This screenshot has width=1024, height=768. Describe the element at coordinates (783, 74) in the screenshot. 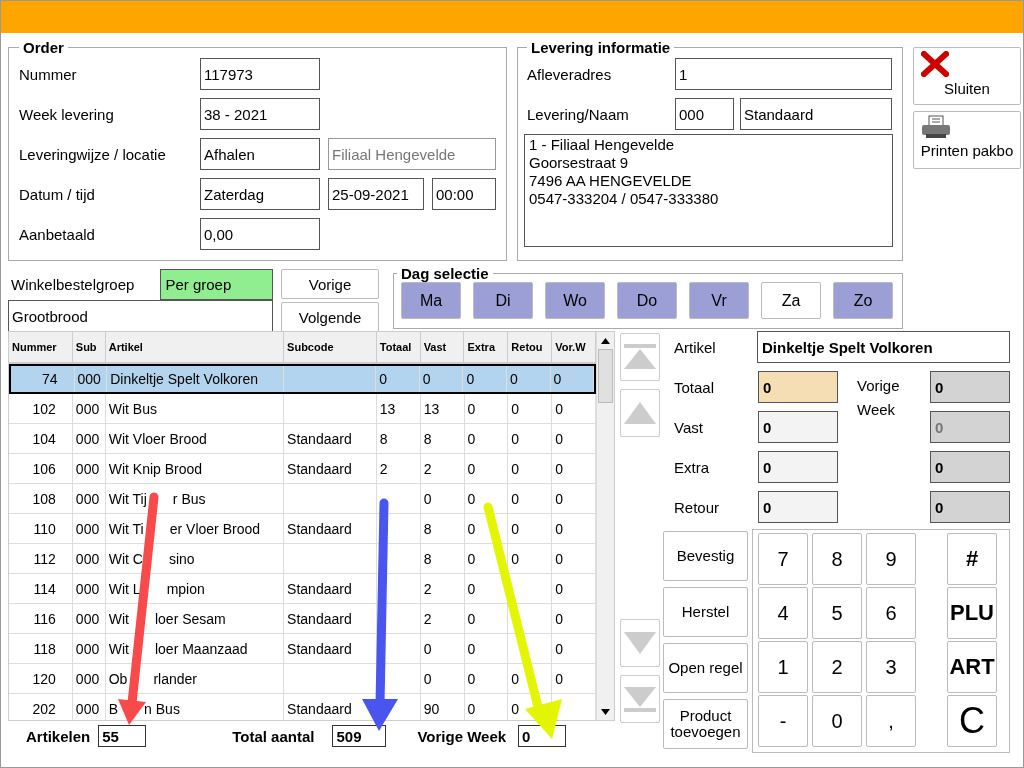

I see `input-field: 1` at that location.